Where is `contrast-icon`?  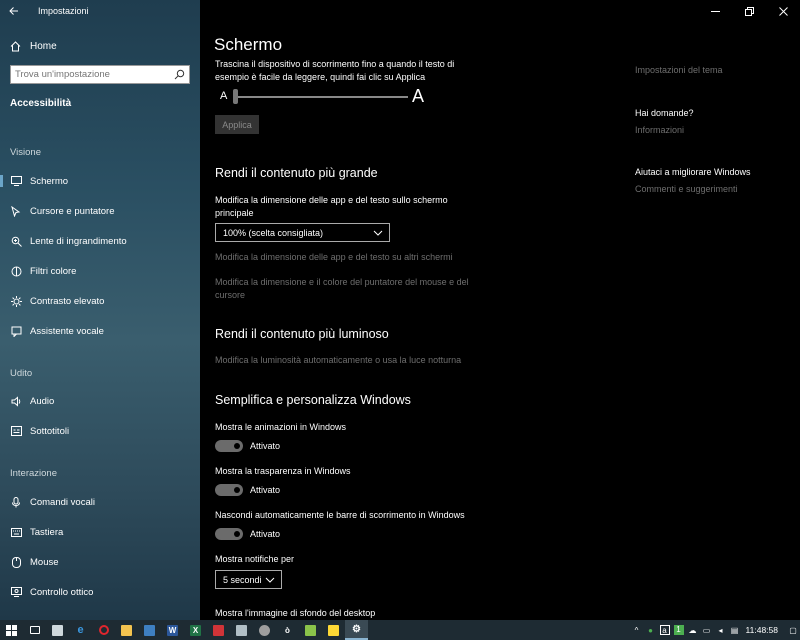 contrast-icon is located at coordinates (16, 301).